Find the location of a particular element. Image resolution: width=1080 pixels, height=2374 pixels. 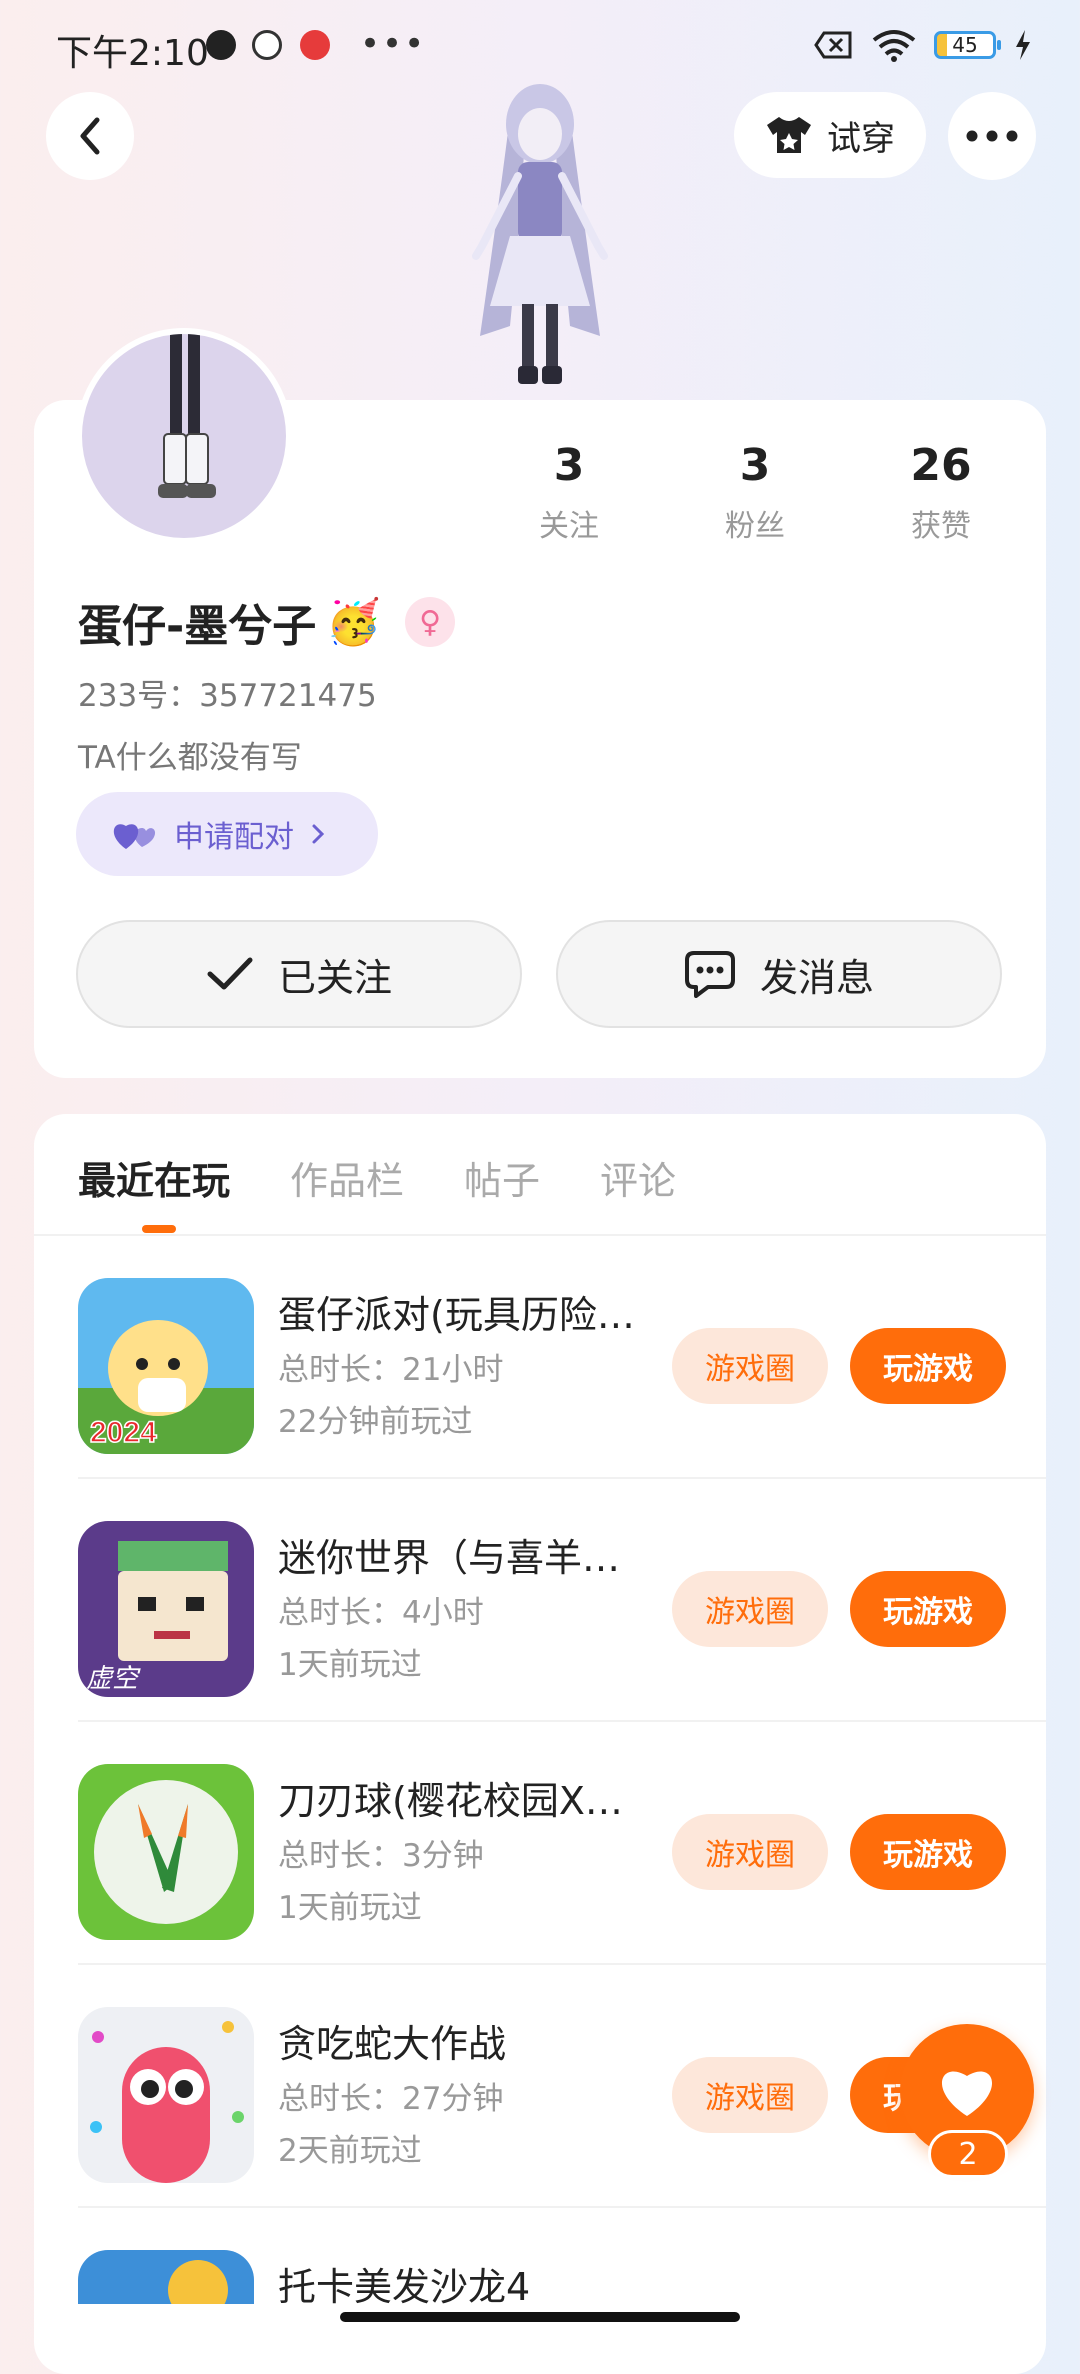

battery-icon: 45 is located at coordinates (967, 45).